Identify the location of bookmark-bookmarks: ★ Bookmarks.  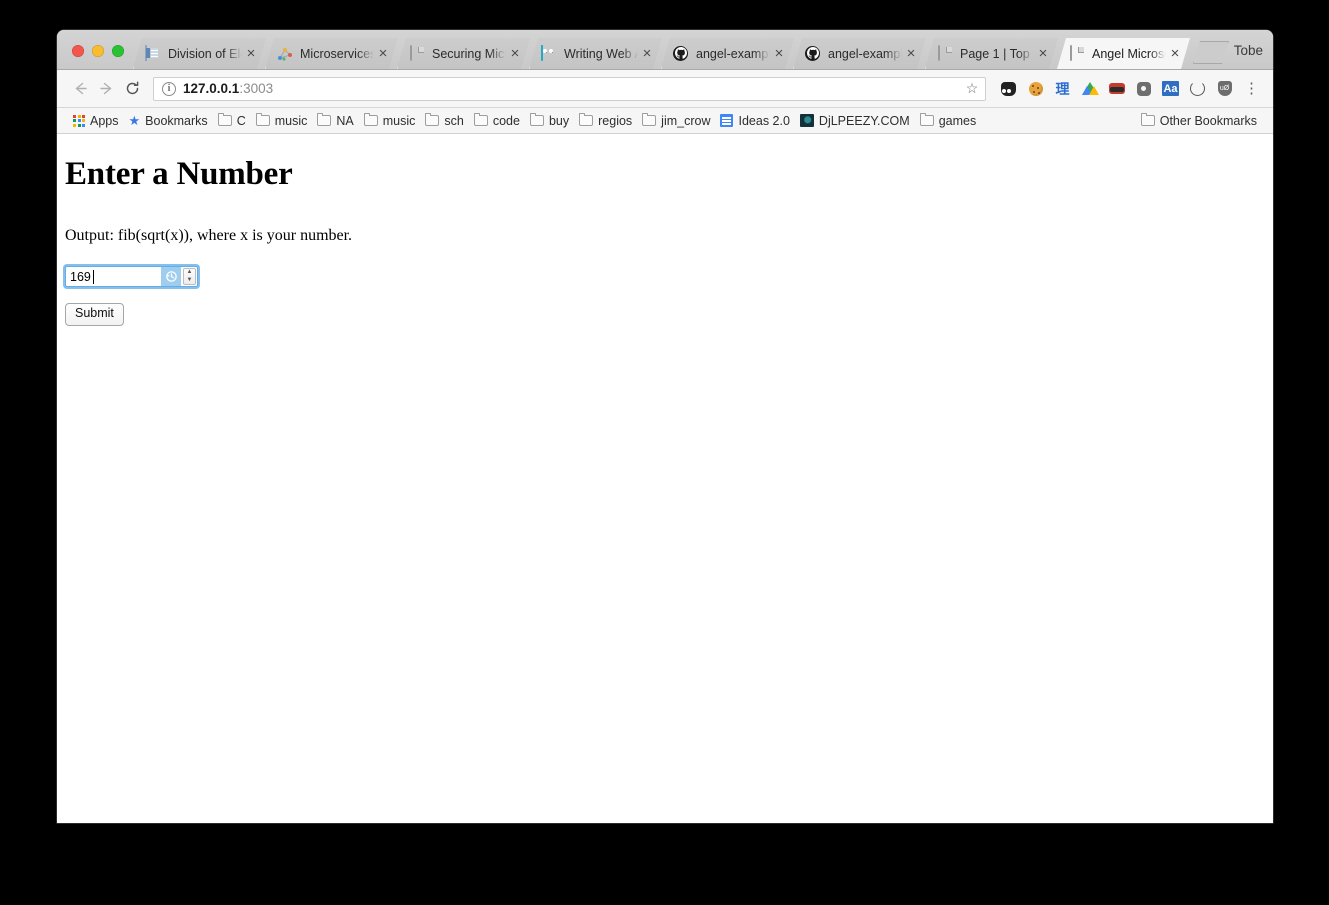
(169, 121).